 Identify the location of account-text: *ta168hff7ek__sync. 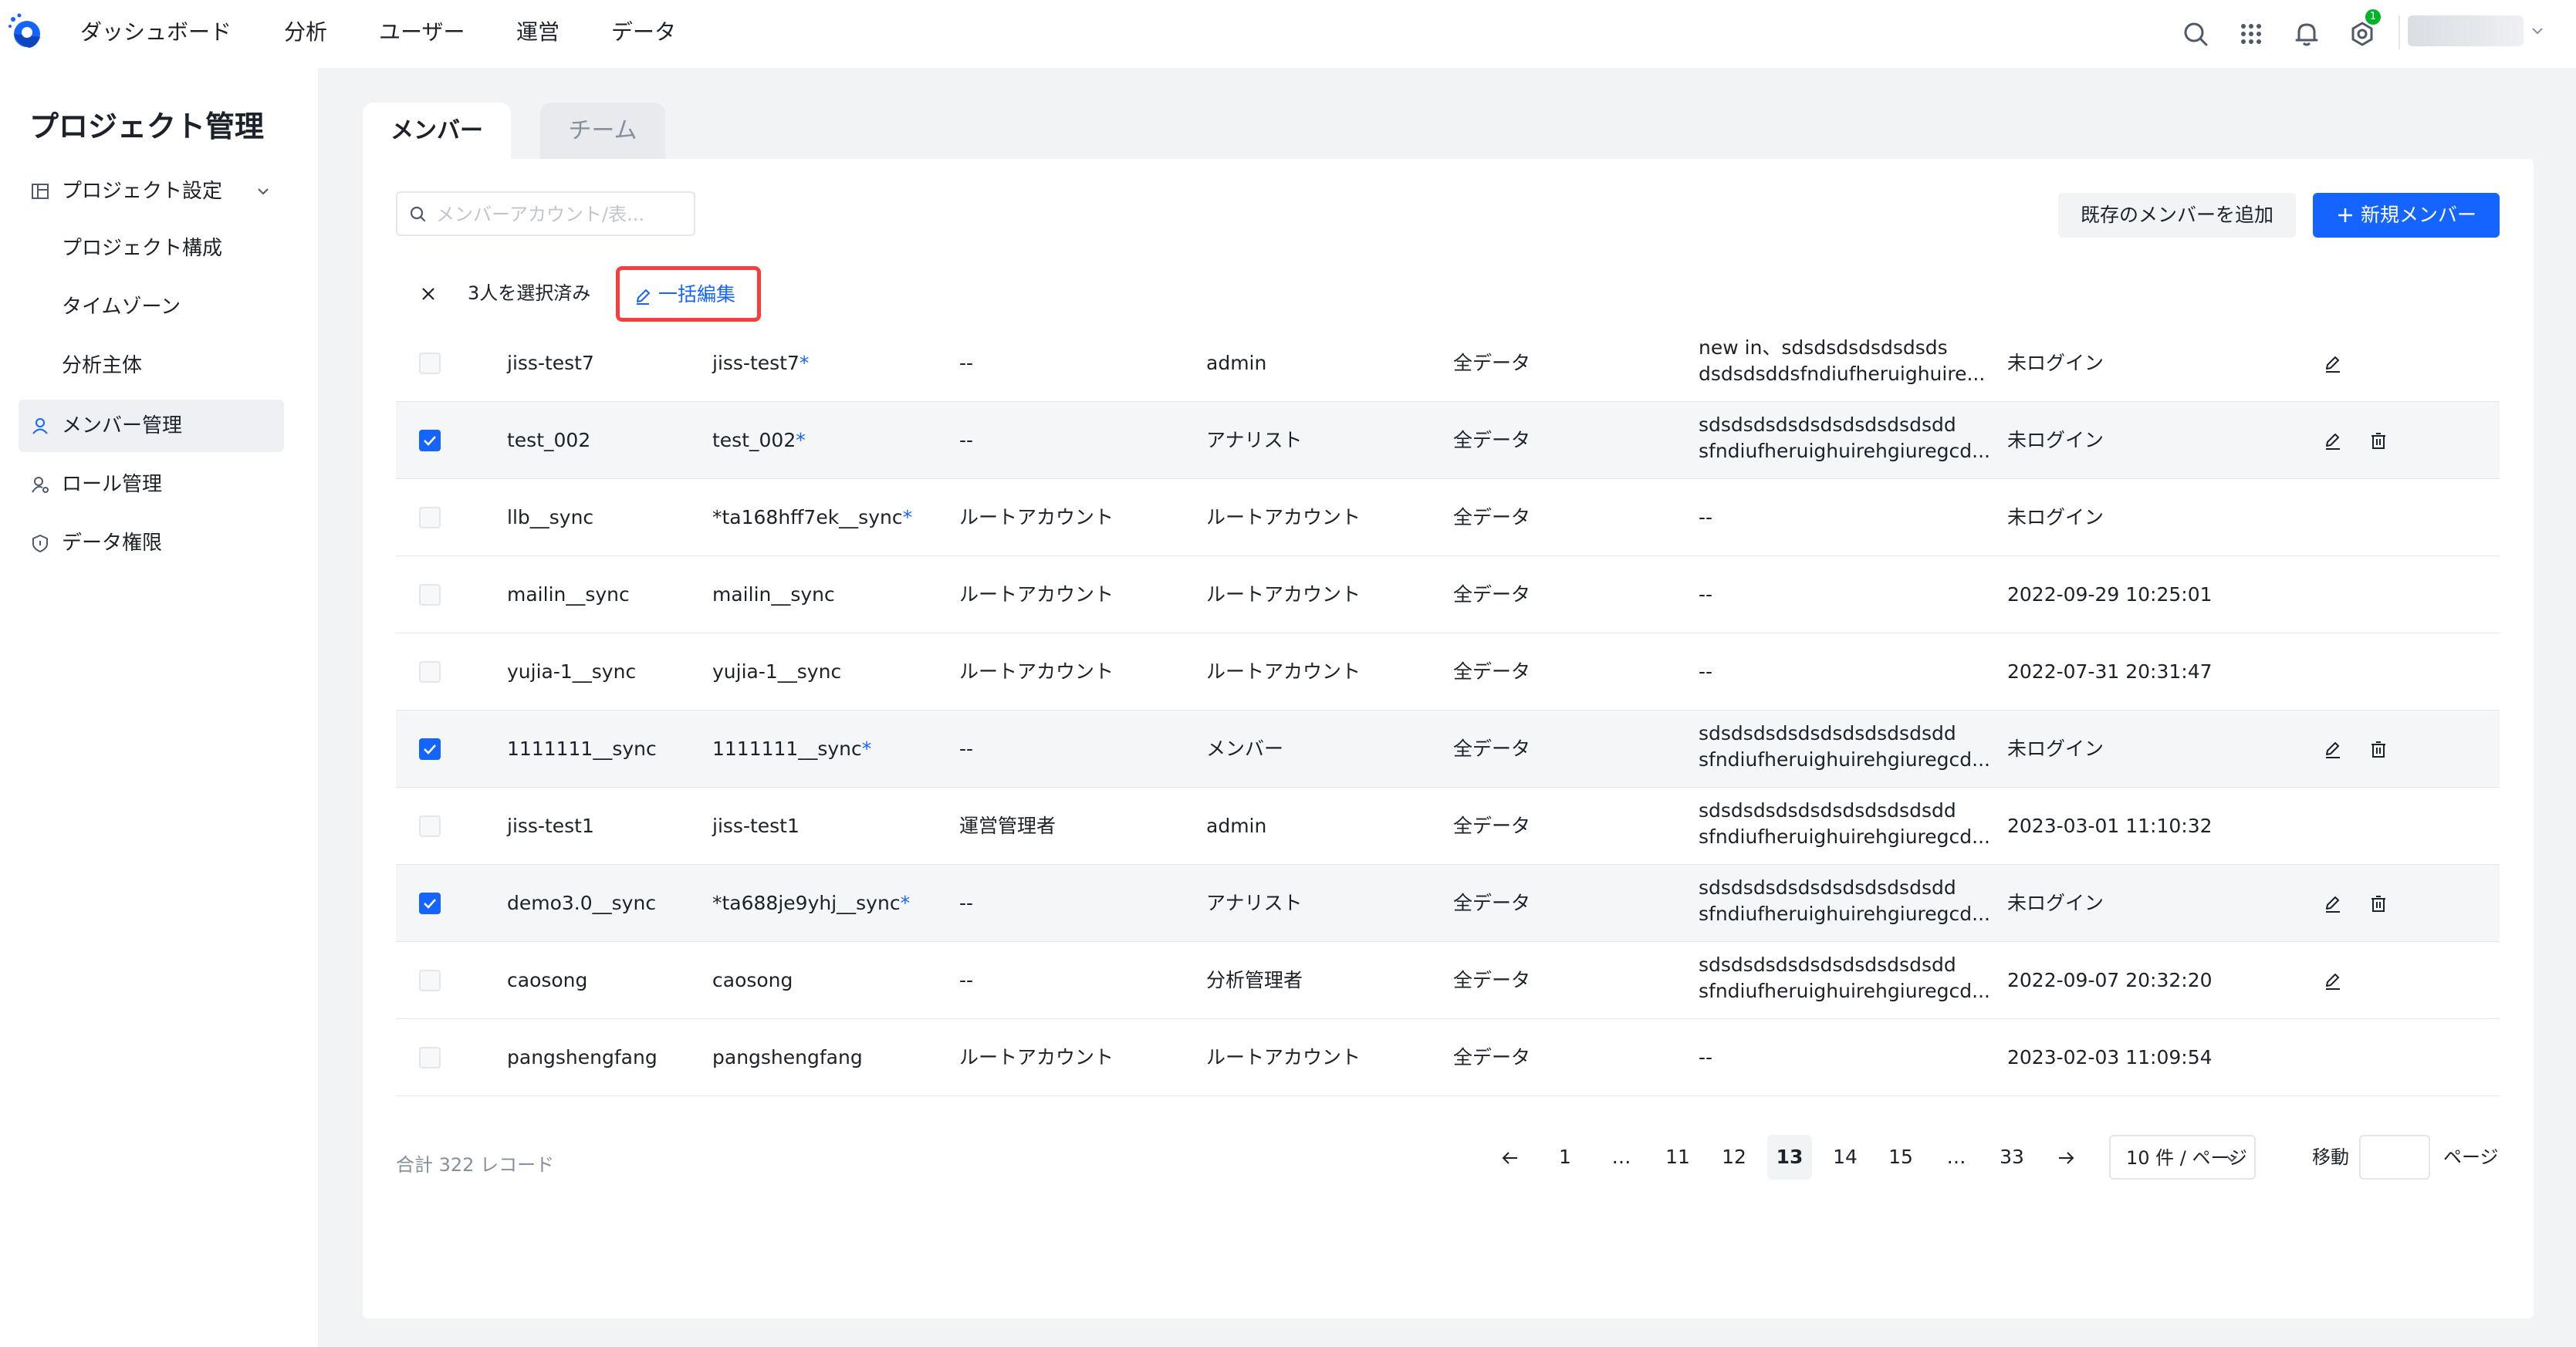
(807, 517).